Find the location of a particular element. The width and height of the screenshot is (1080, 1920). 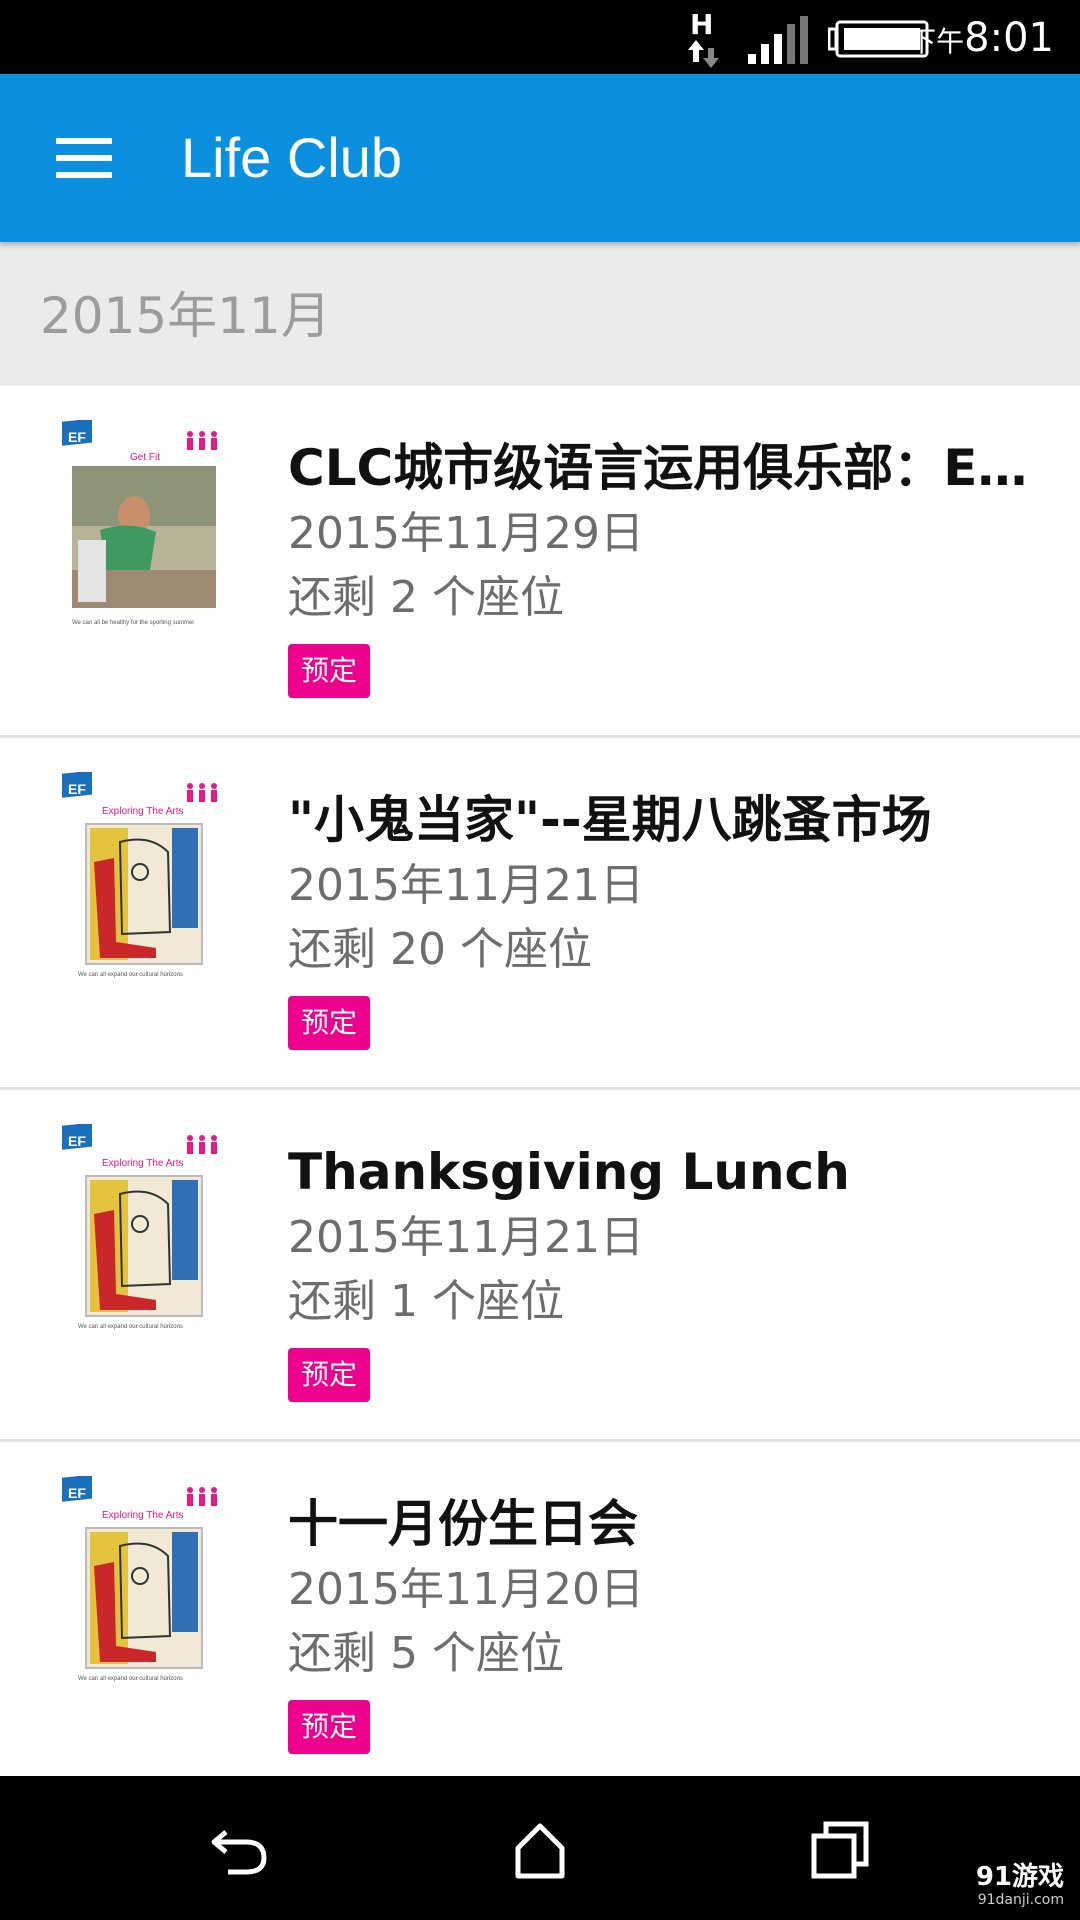

event-title: "小鬼当家"--星期八跳蚤市场 is located at coordinates (610, 820).